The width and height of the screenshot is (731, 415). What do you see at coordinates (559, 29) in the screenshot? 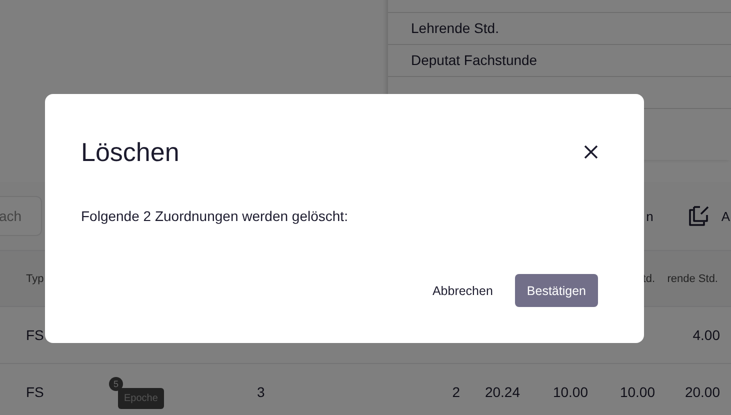
I see `menu-item: Lehrende Std.` at bounding box center [559, 29].